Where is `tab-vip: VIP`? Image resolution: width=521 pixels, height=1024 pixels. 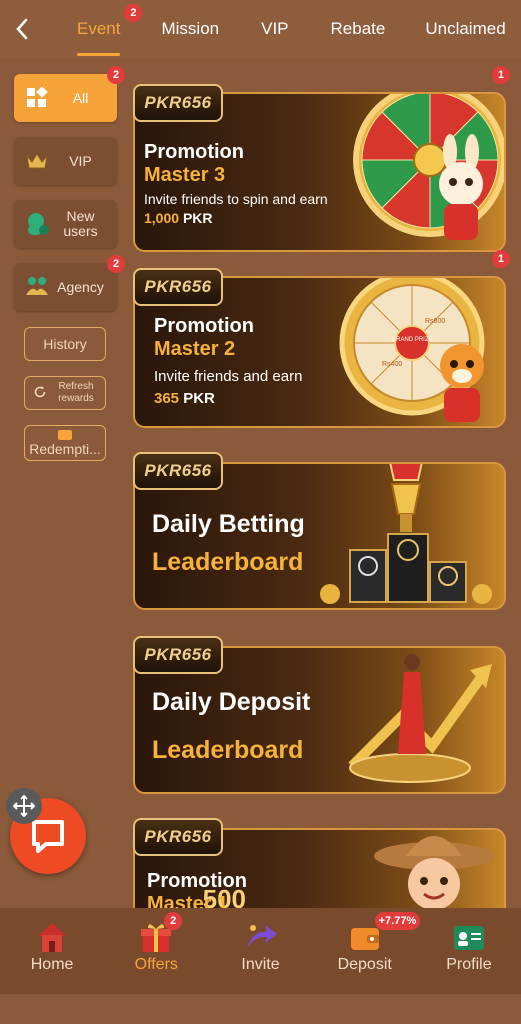
tab-vip: VIP is located at coordinates (274, 29).